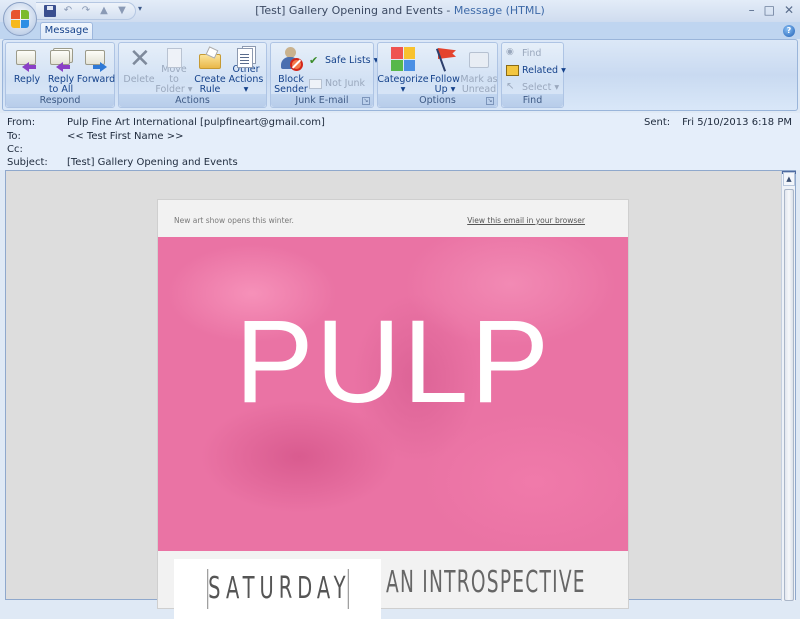 This screenshot has width=800, height=619. I want to click on reply-all-label: Reply to All, so click(61, 84).